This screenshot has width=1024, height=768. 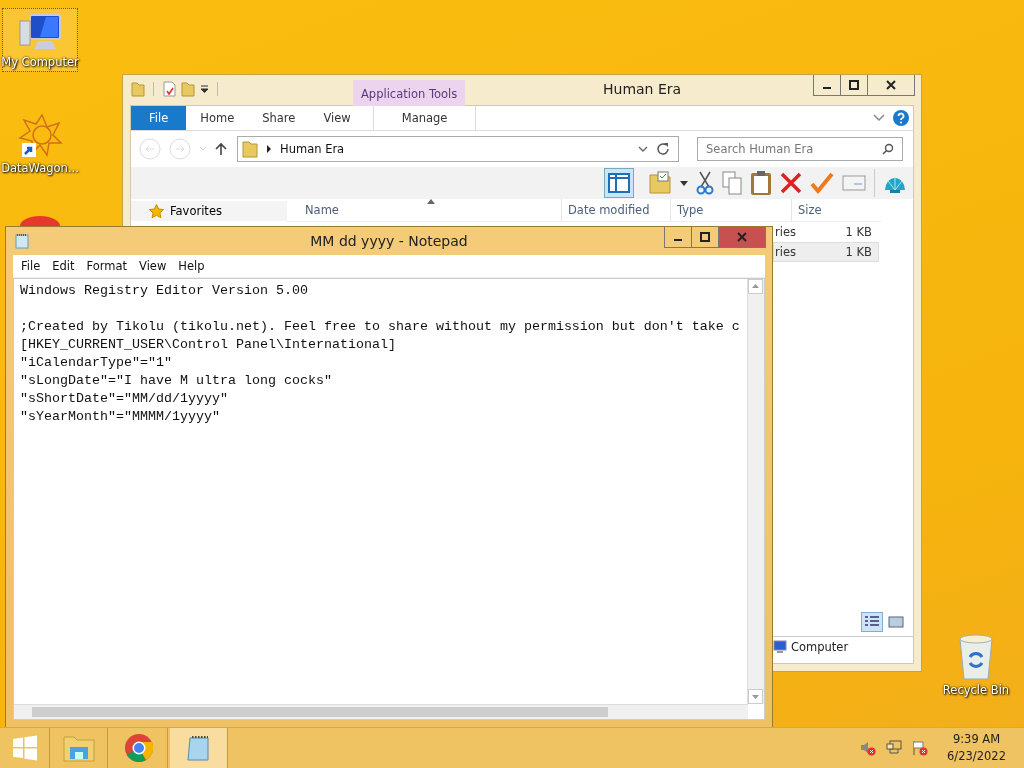 I want to click on desktop-icon-label: Recycle Bin, so click(x=976, y=690).